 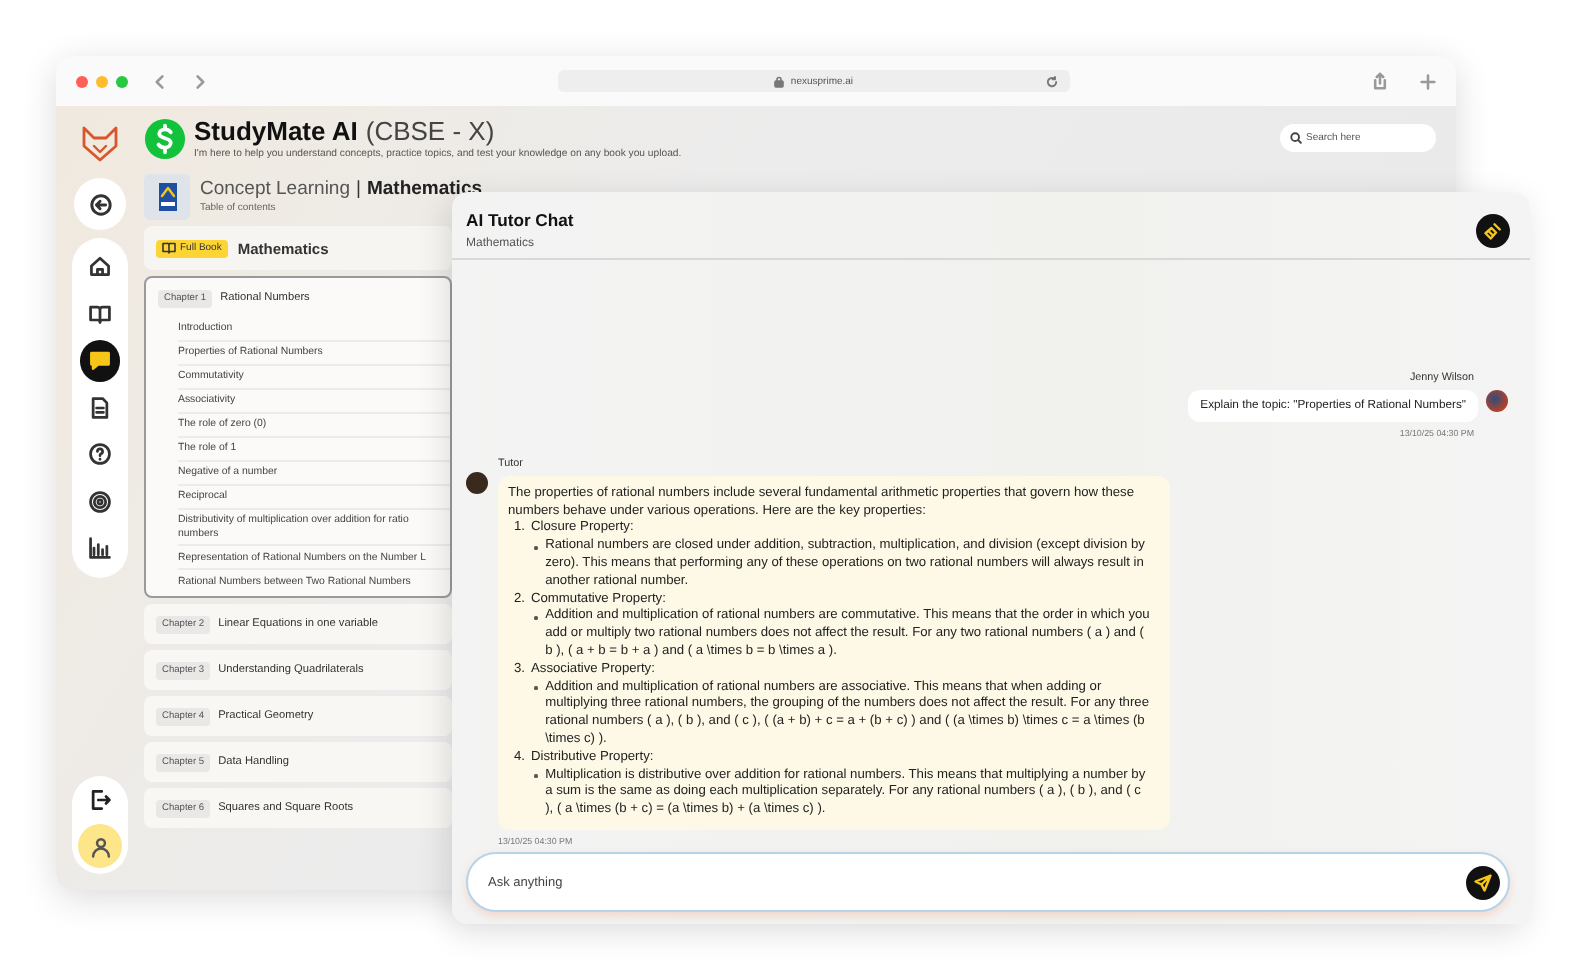 What do you see at coordinates (424, 189) in the screenshot?
I see `subject-title: Mathematics` at bounding box center [424, 189].